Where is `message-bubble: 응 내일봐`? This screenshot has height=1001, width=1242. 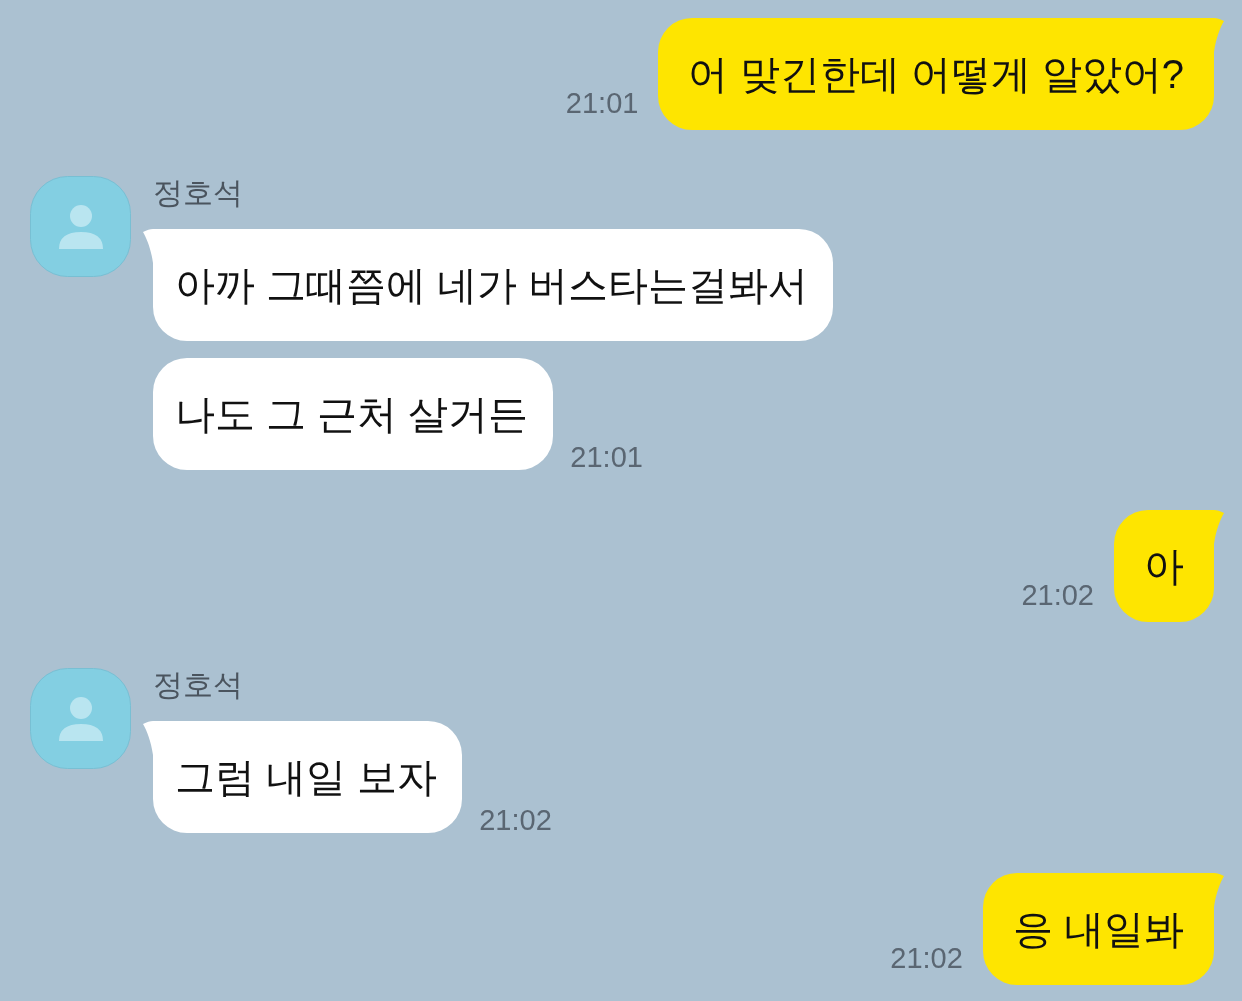
message-bubble: 응 내일봐 is located at coordinates (1098, 929).